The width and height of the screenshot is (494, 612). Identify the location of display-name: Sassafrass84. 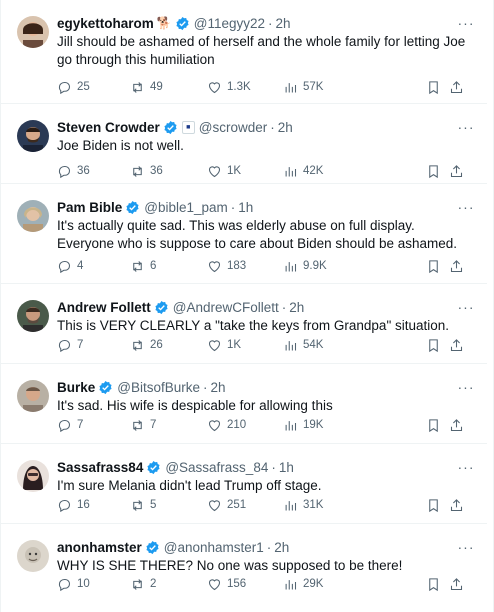
(100, 467).